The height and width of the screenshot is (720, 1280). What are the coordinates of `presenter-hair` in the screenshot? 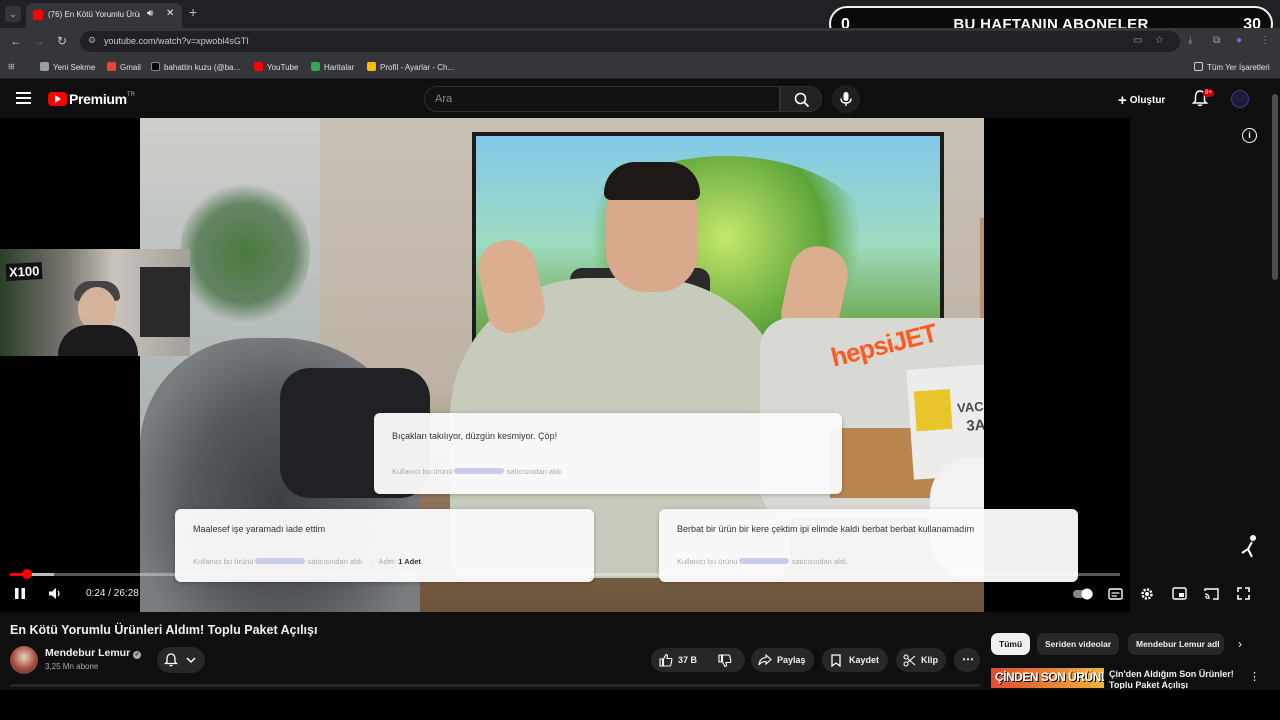 It's located at (652, 181).